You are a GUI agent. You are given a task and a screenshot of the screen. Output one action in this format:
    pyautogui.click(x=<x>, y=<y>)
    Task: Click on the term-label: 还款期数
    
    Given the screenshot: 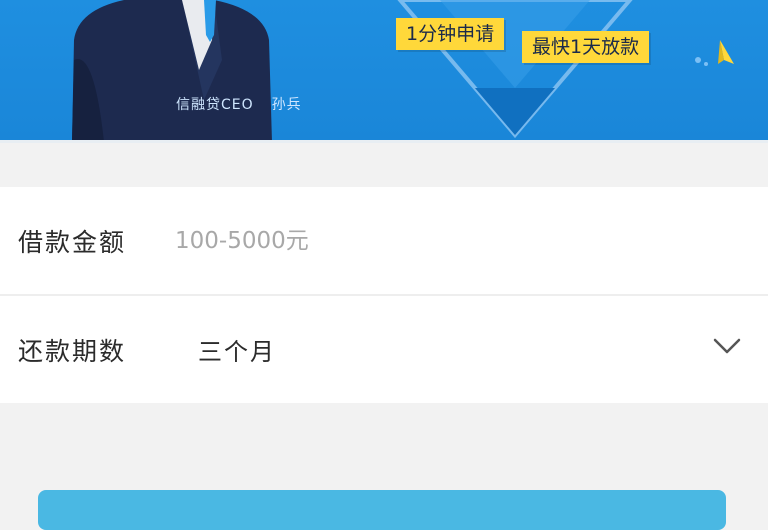 What is the action you would take?
    pyautogui.click(x=72, y=351)
    